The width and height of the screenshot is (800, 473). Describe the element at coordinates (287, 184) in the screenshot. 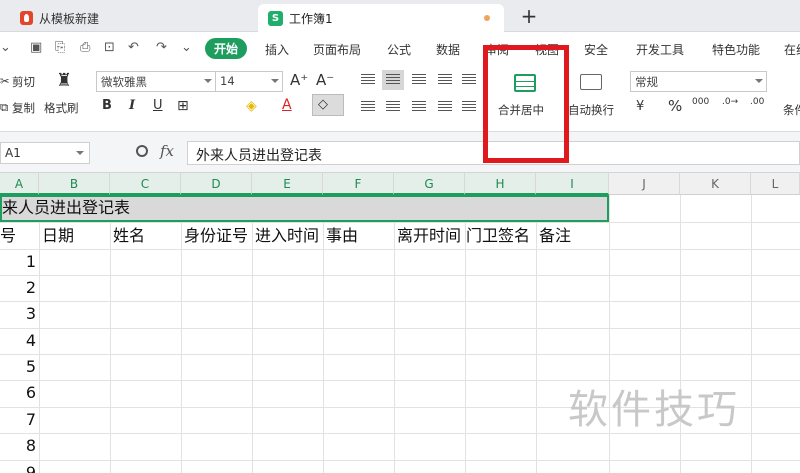

I see `column-header-e: E` at that location.